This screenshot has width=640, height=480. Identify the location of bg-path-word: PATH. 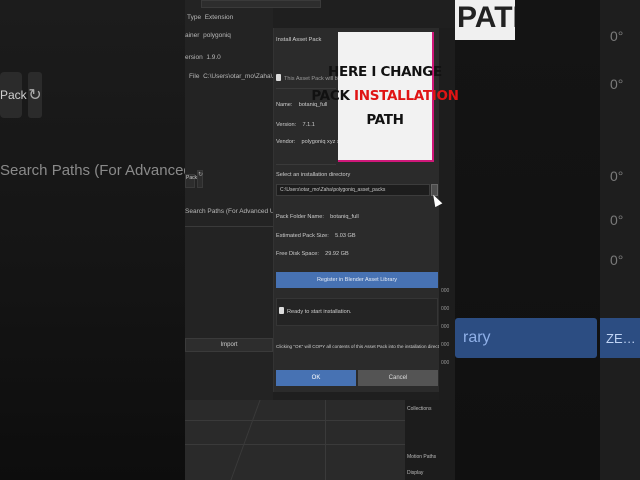
(485, 20).